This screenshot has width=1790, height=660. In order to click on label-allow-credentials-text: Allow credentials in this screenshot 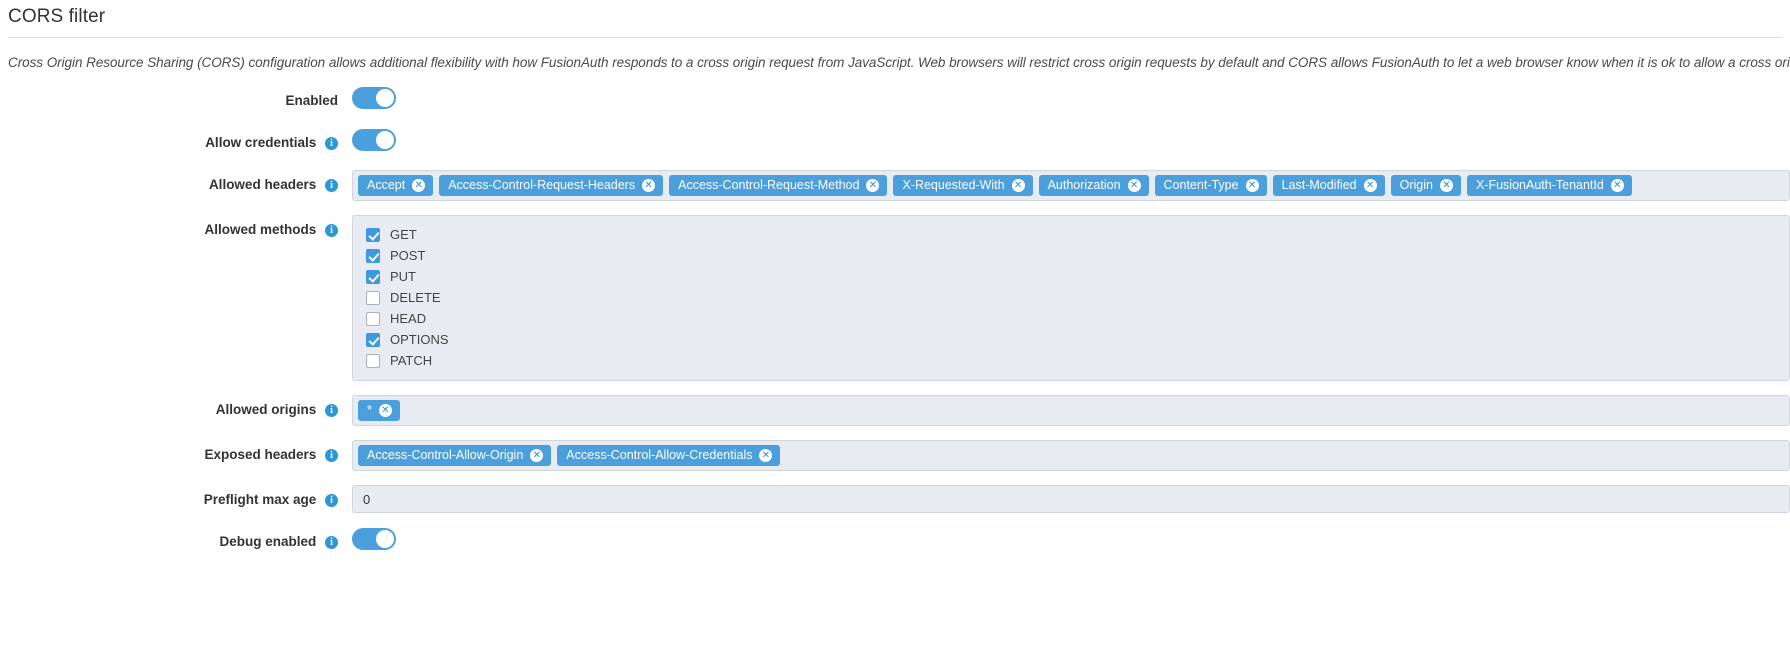, I will do `click(261, 142)`.